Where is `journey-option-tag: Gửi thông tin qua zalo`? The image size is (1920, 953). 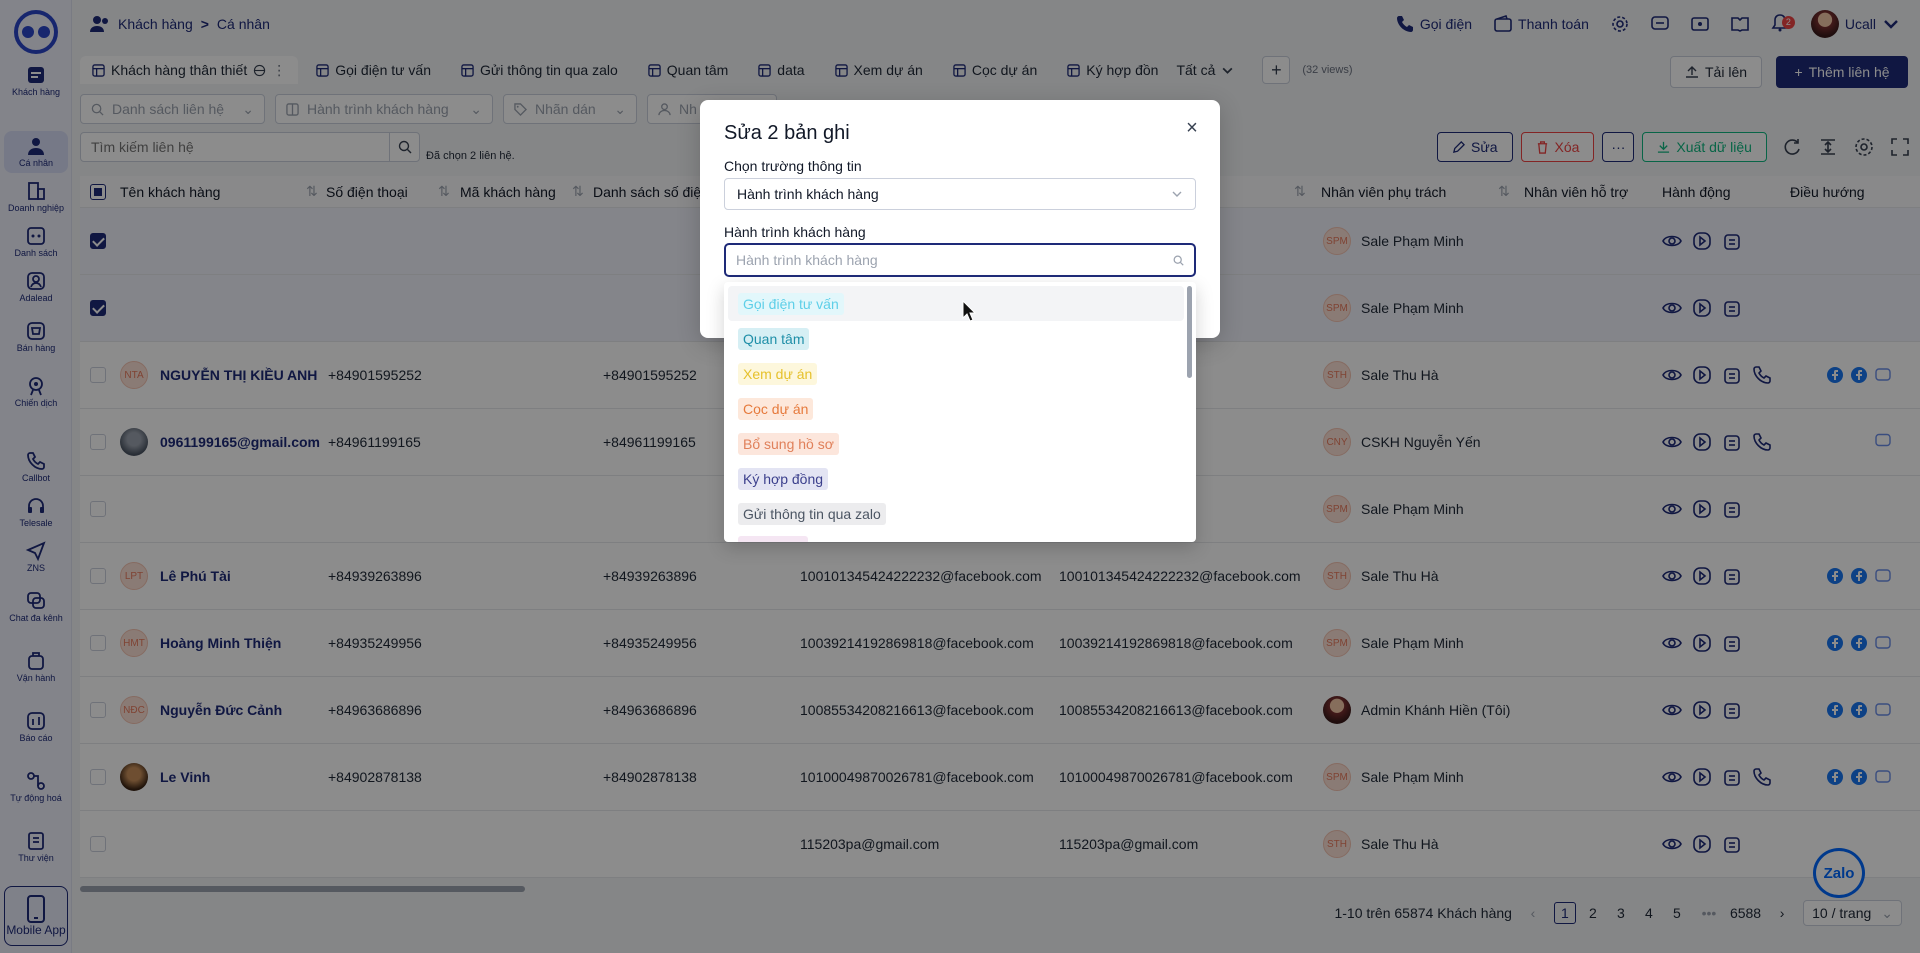 journey-option-tag: Gửi thông tin qua zalo is located at coordinates (812, 513).